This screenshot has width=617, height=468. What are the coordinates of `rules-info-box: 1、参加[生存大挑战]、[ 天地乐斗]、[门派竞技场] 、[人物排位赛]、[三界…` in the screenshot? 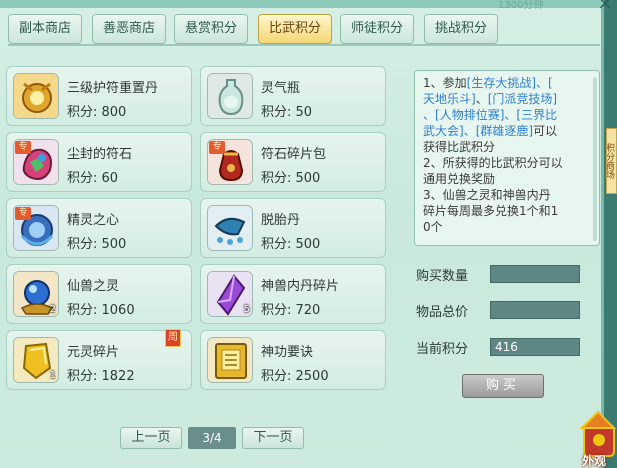 It's located at (507, 158).